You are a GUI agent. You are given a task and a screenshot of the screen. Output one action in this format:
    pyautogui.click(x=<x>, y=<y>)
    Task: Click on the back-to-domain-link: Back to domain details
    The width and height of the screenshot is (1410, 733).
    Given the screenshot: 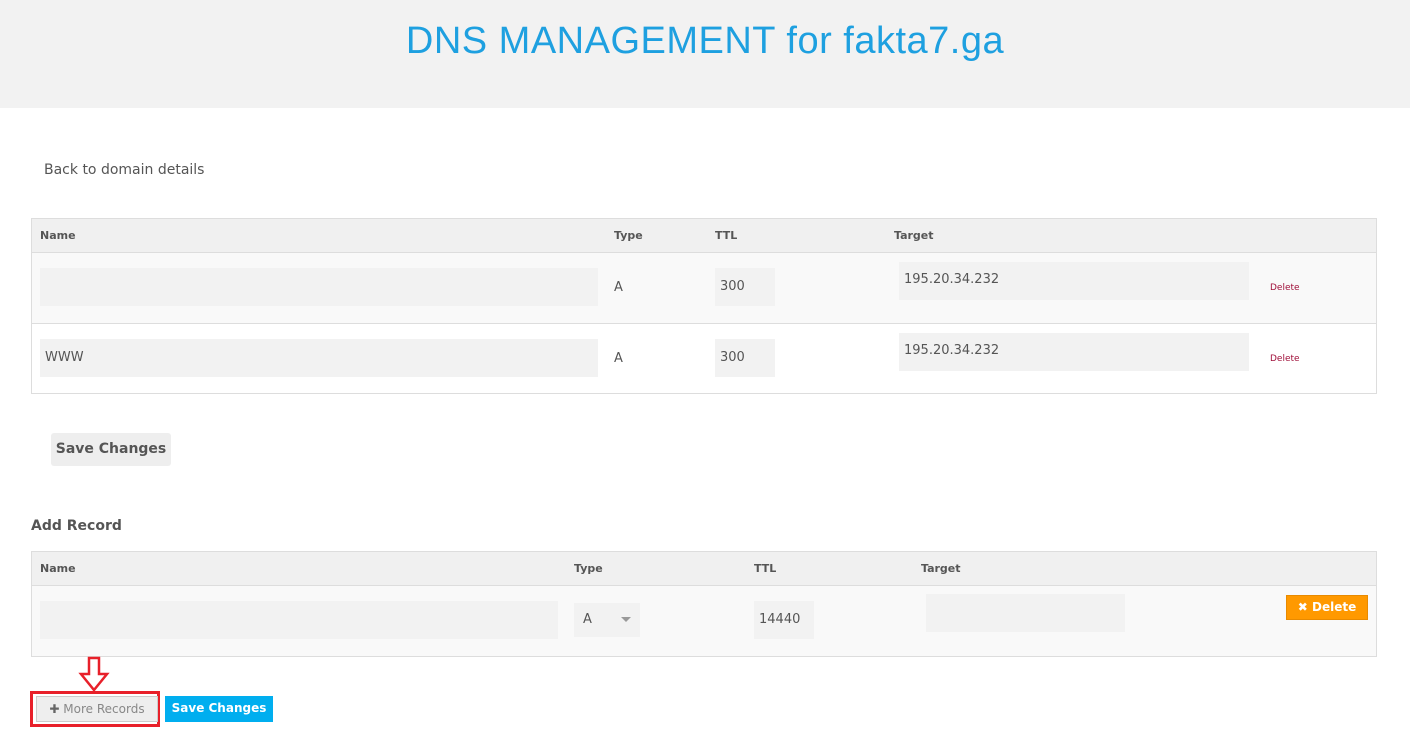 What is the action you would take?
    pyautogui.click(x=124, y=170)
    